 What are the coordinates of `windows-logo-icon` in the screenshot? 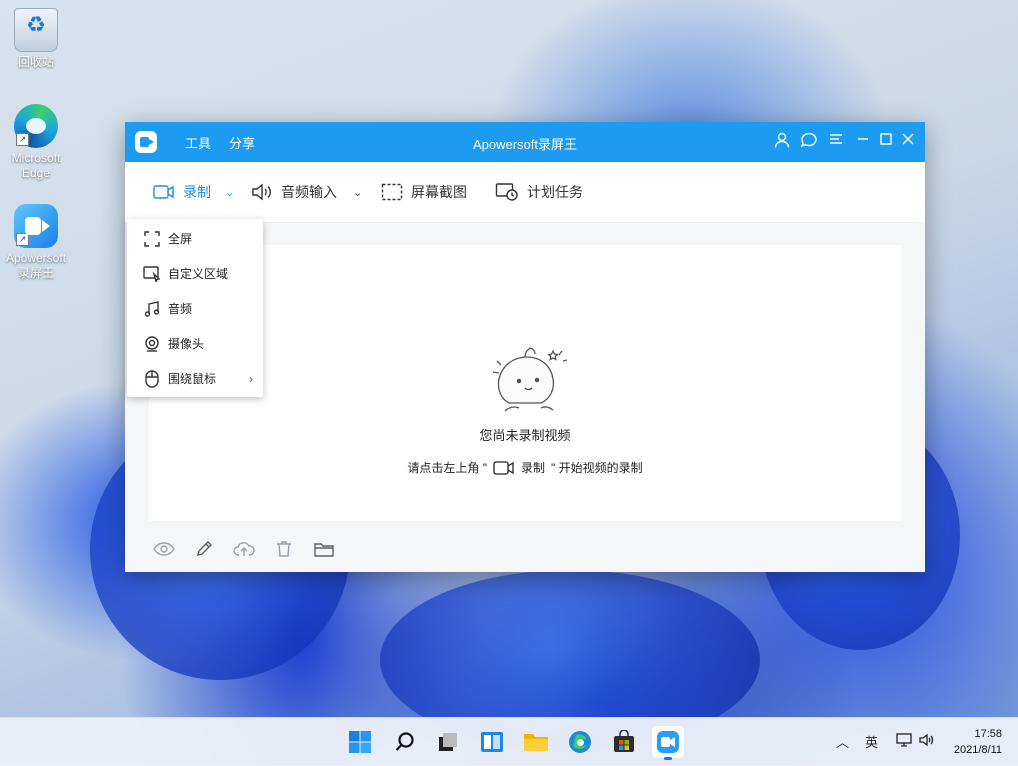 It's located at (360, 742).